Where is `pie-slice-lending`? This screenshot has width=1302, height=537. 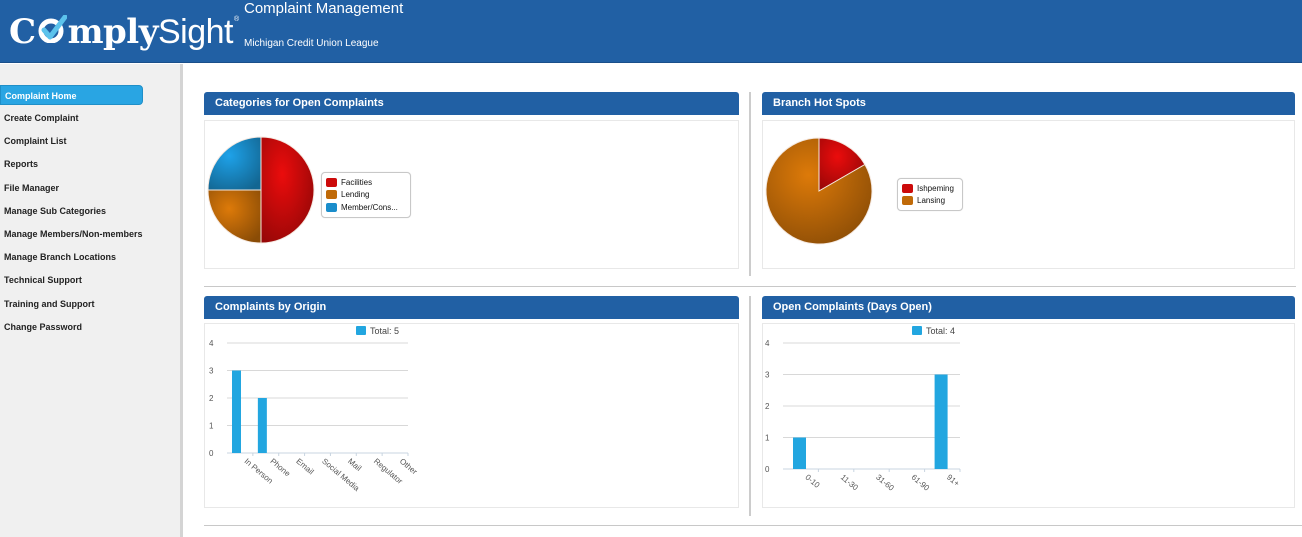 pie-slice-lending is located at coordinates (234, 216).